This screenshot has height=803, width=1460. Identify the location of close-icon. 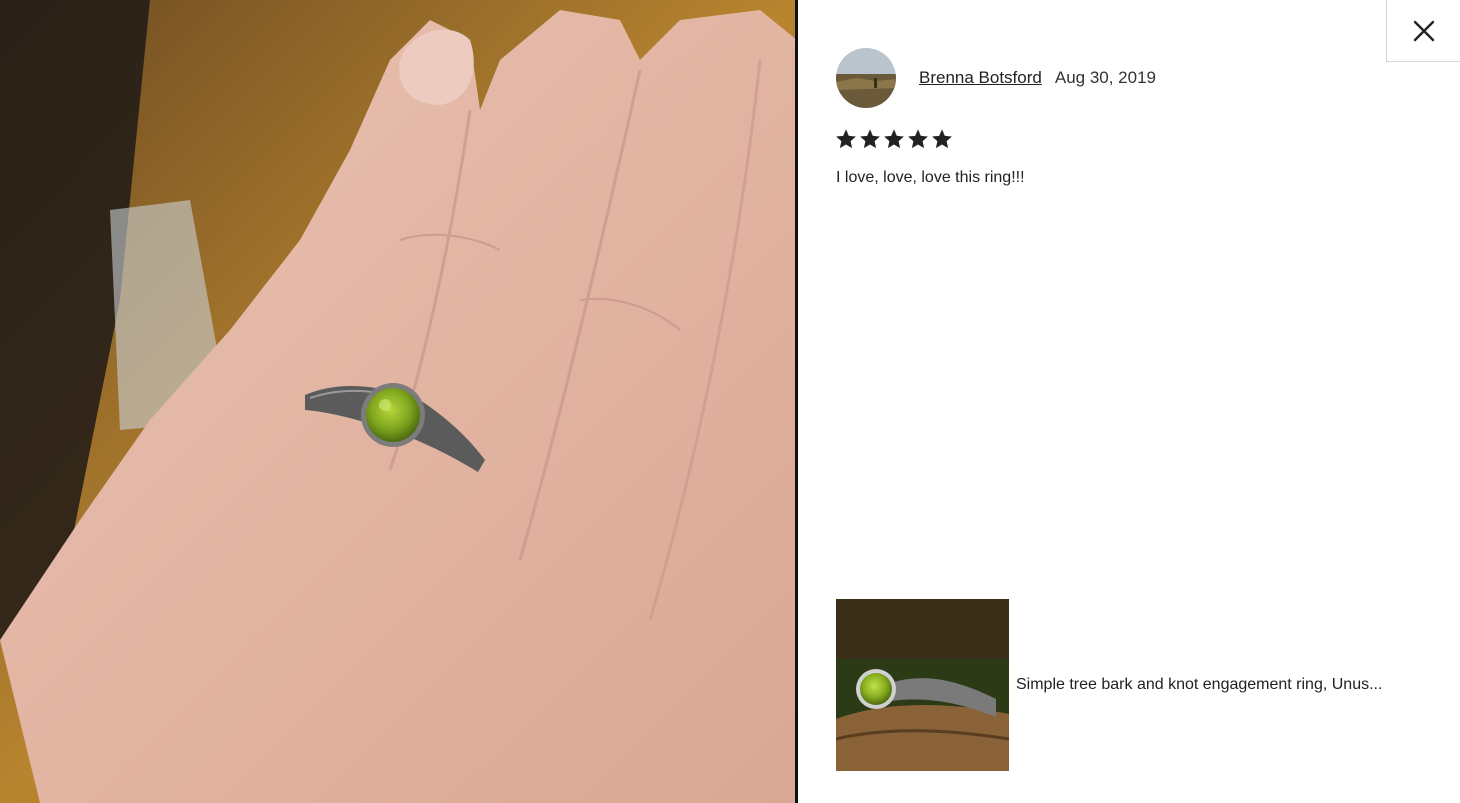
(1423, 30).